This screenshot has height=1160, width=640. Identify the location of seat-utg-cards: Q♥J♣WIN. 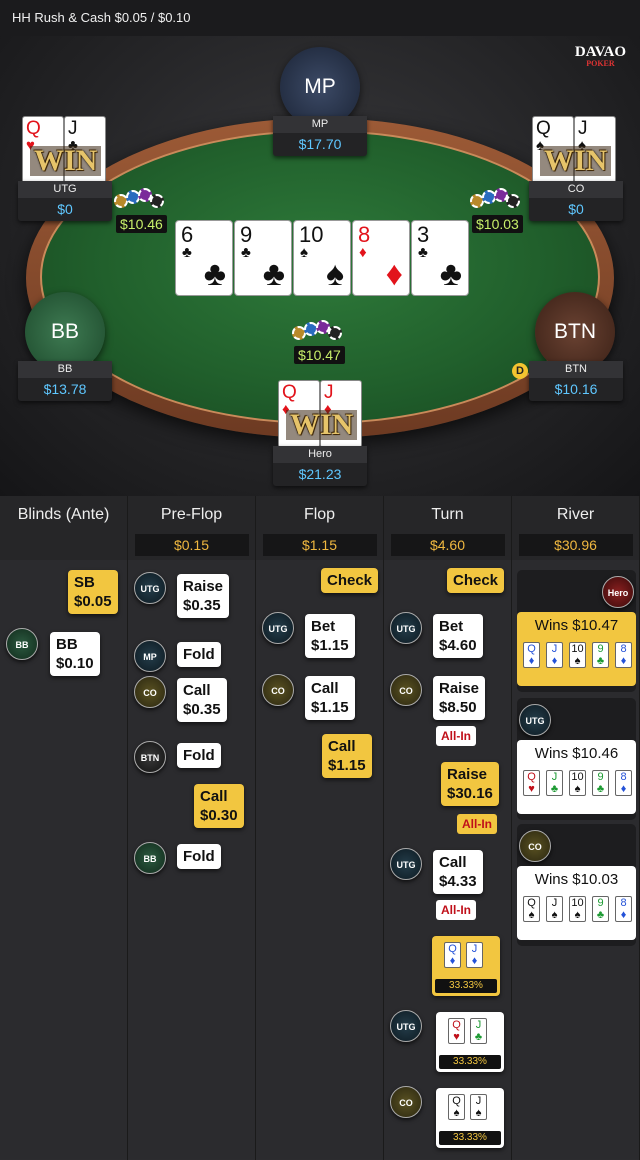
(65, 150).